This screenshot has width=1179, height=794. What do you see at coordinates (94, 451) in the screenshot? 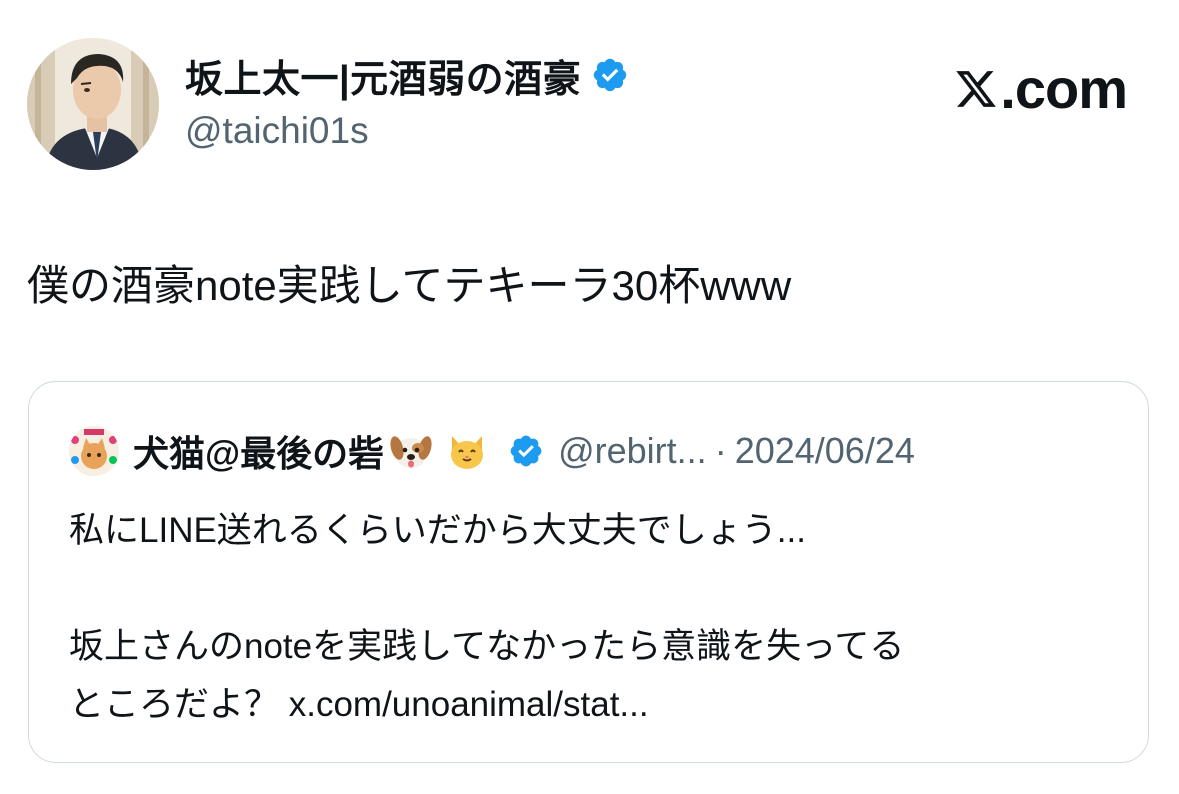
I see `quoted-author-avatar` at bounding box center [94, 451].